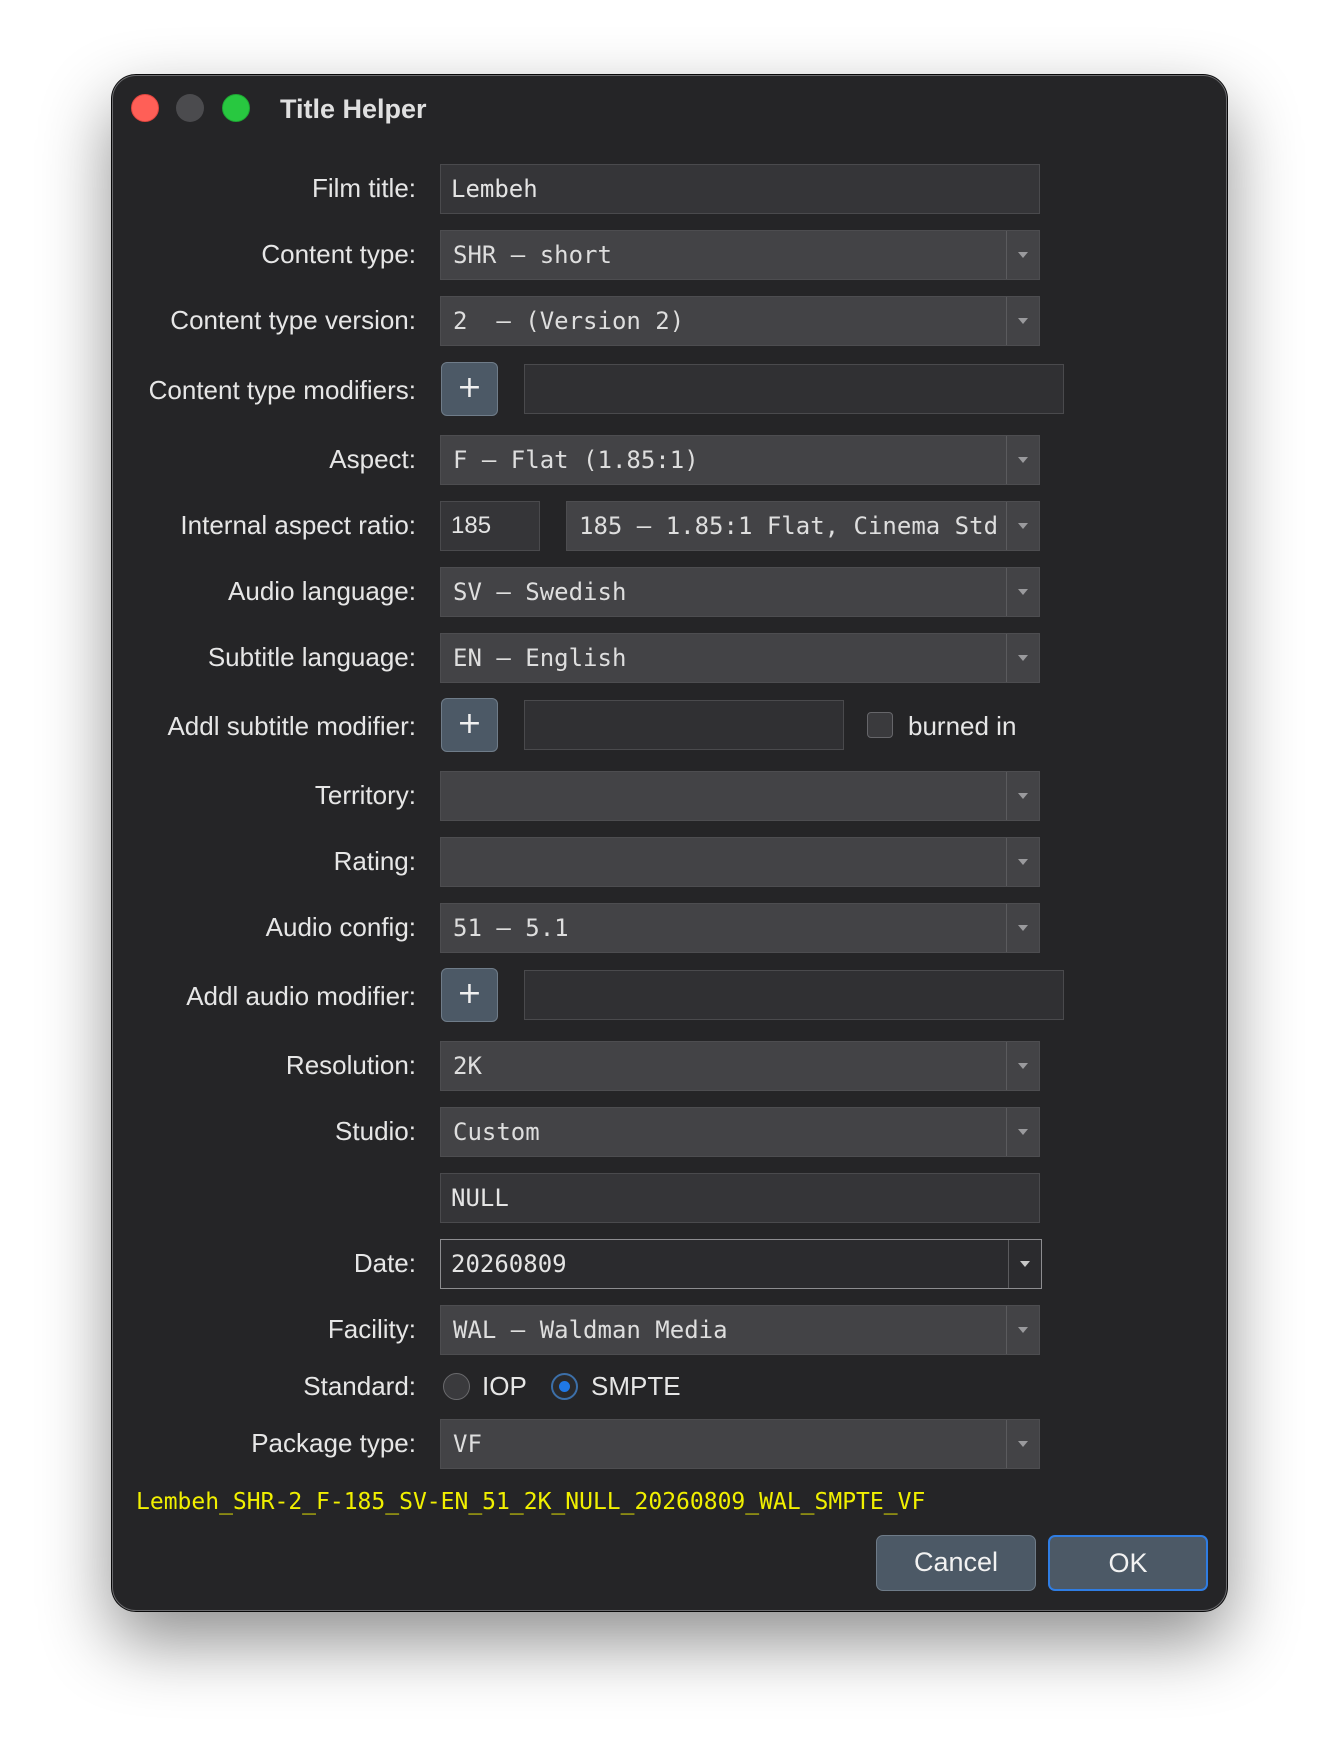  What do you see at coordinates (540, 592) in the screenshot?
I see `audio-language-value: SV – Swedish` at bounding box center [540, 592].